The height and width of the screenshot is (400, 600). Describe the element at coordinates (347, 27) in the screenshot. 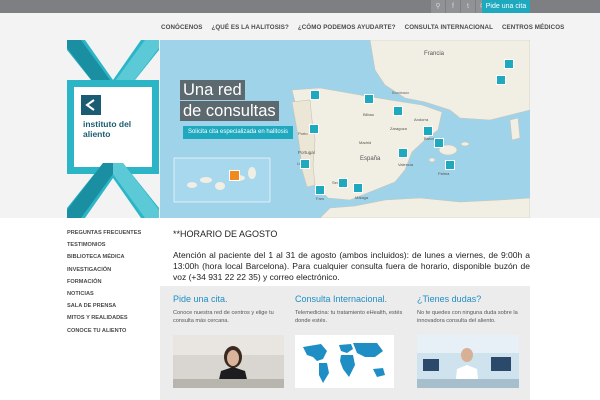

I see `nav-item-como-ayudarte: ¿CÓMO PODEMOS AYUDARTE?` at that location.